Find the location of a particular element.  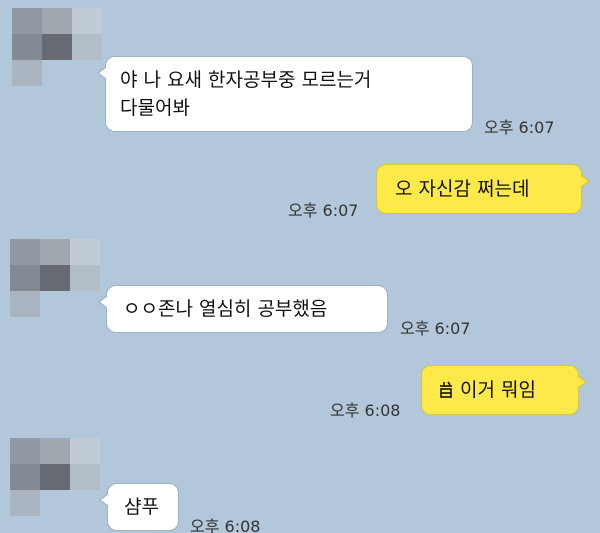

message-text: 샴푸 is located at coordinates (141, 507).